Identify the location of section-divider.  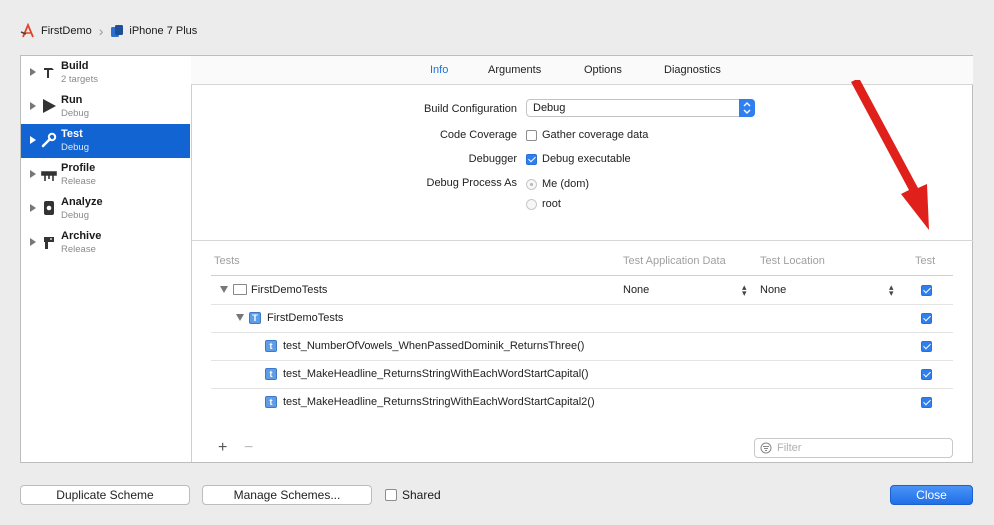
(582, 240).